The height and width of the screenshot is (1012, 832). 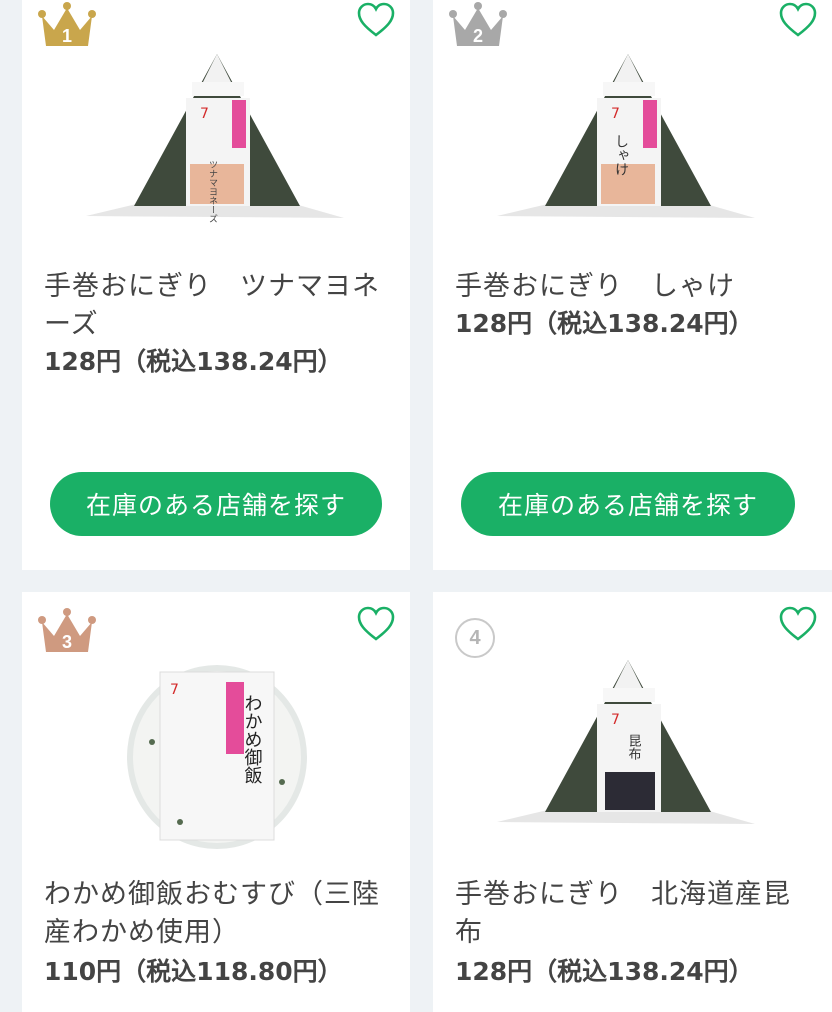 What do you see at coordinates (217, 757) in the screenshot?
I see `rice-ball-round-image: 7 わかめ御飯` at bounding box center [217, 757].